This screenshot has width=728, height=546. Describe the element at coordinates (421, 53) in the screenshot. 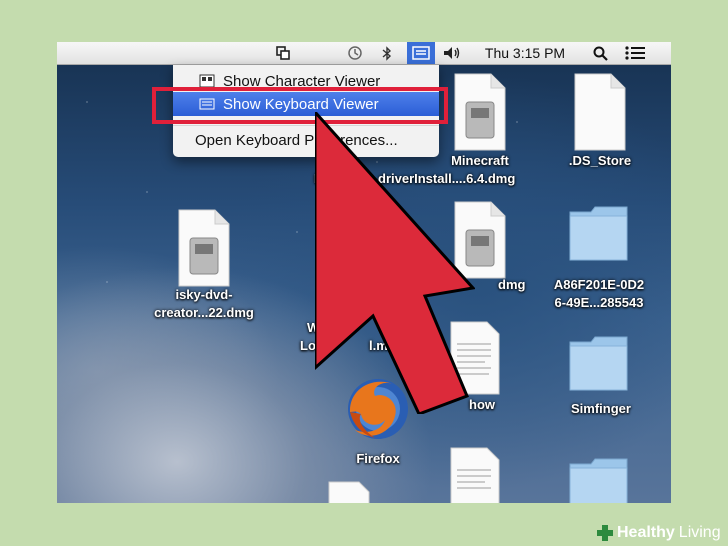

I see `keyboard-viewer-icon` at that location.